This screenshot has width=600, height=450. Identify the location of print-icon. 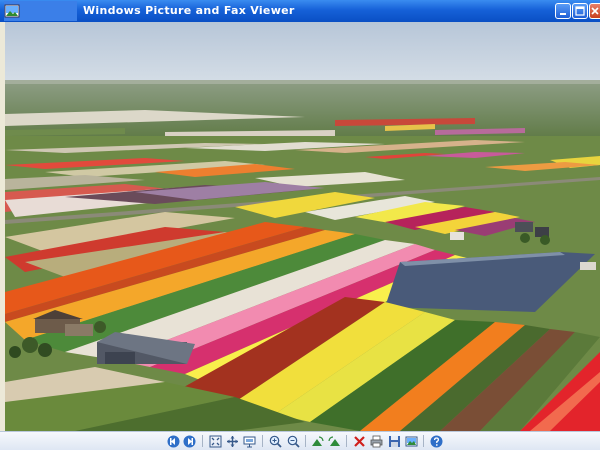
(376, 441).